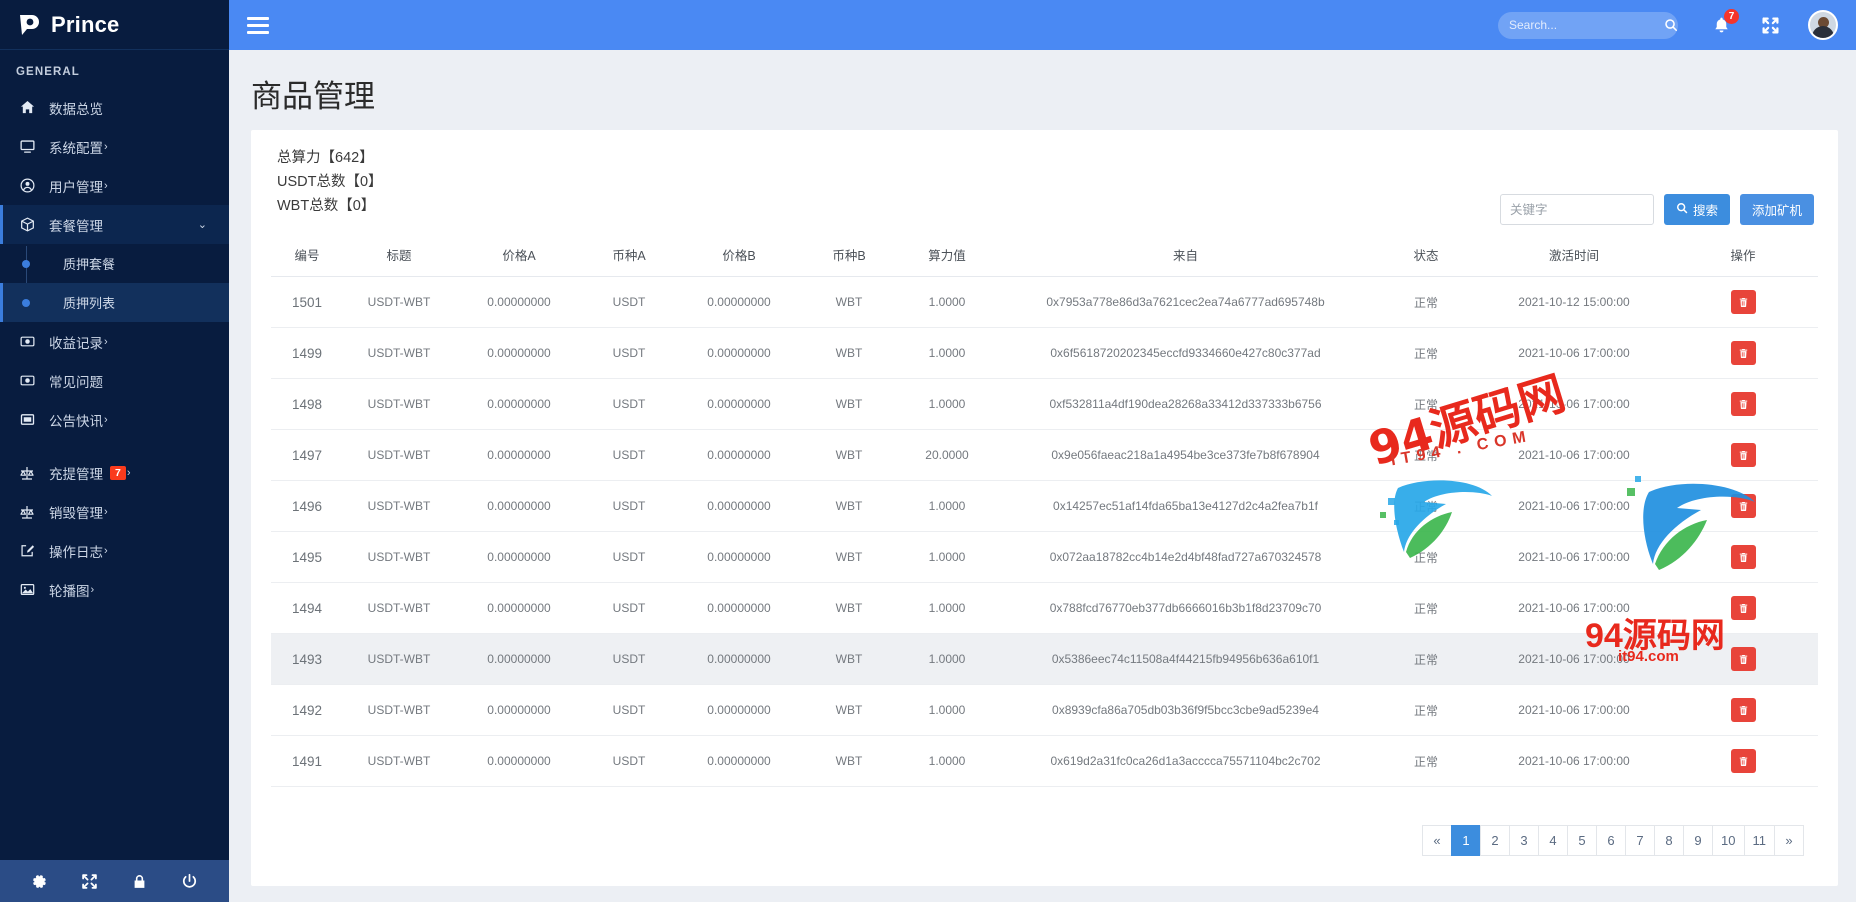  I want to click on sidebar-item-dashboard: 数据总览, so click(114, 107).